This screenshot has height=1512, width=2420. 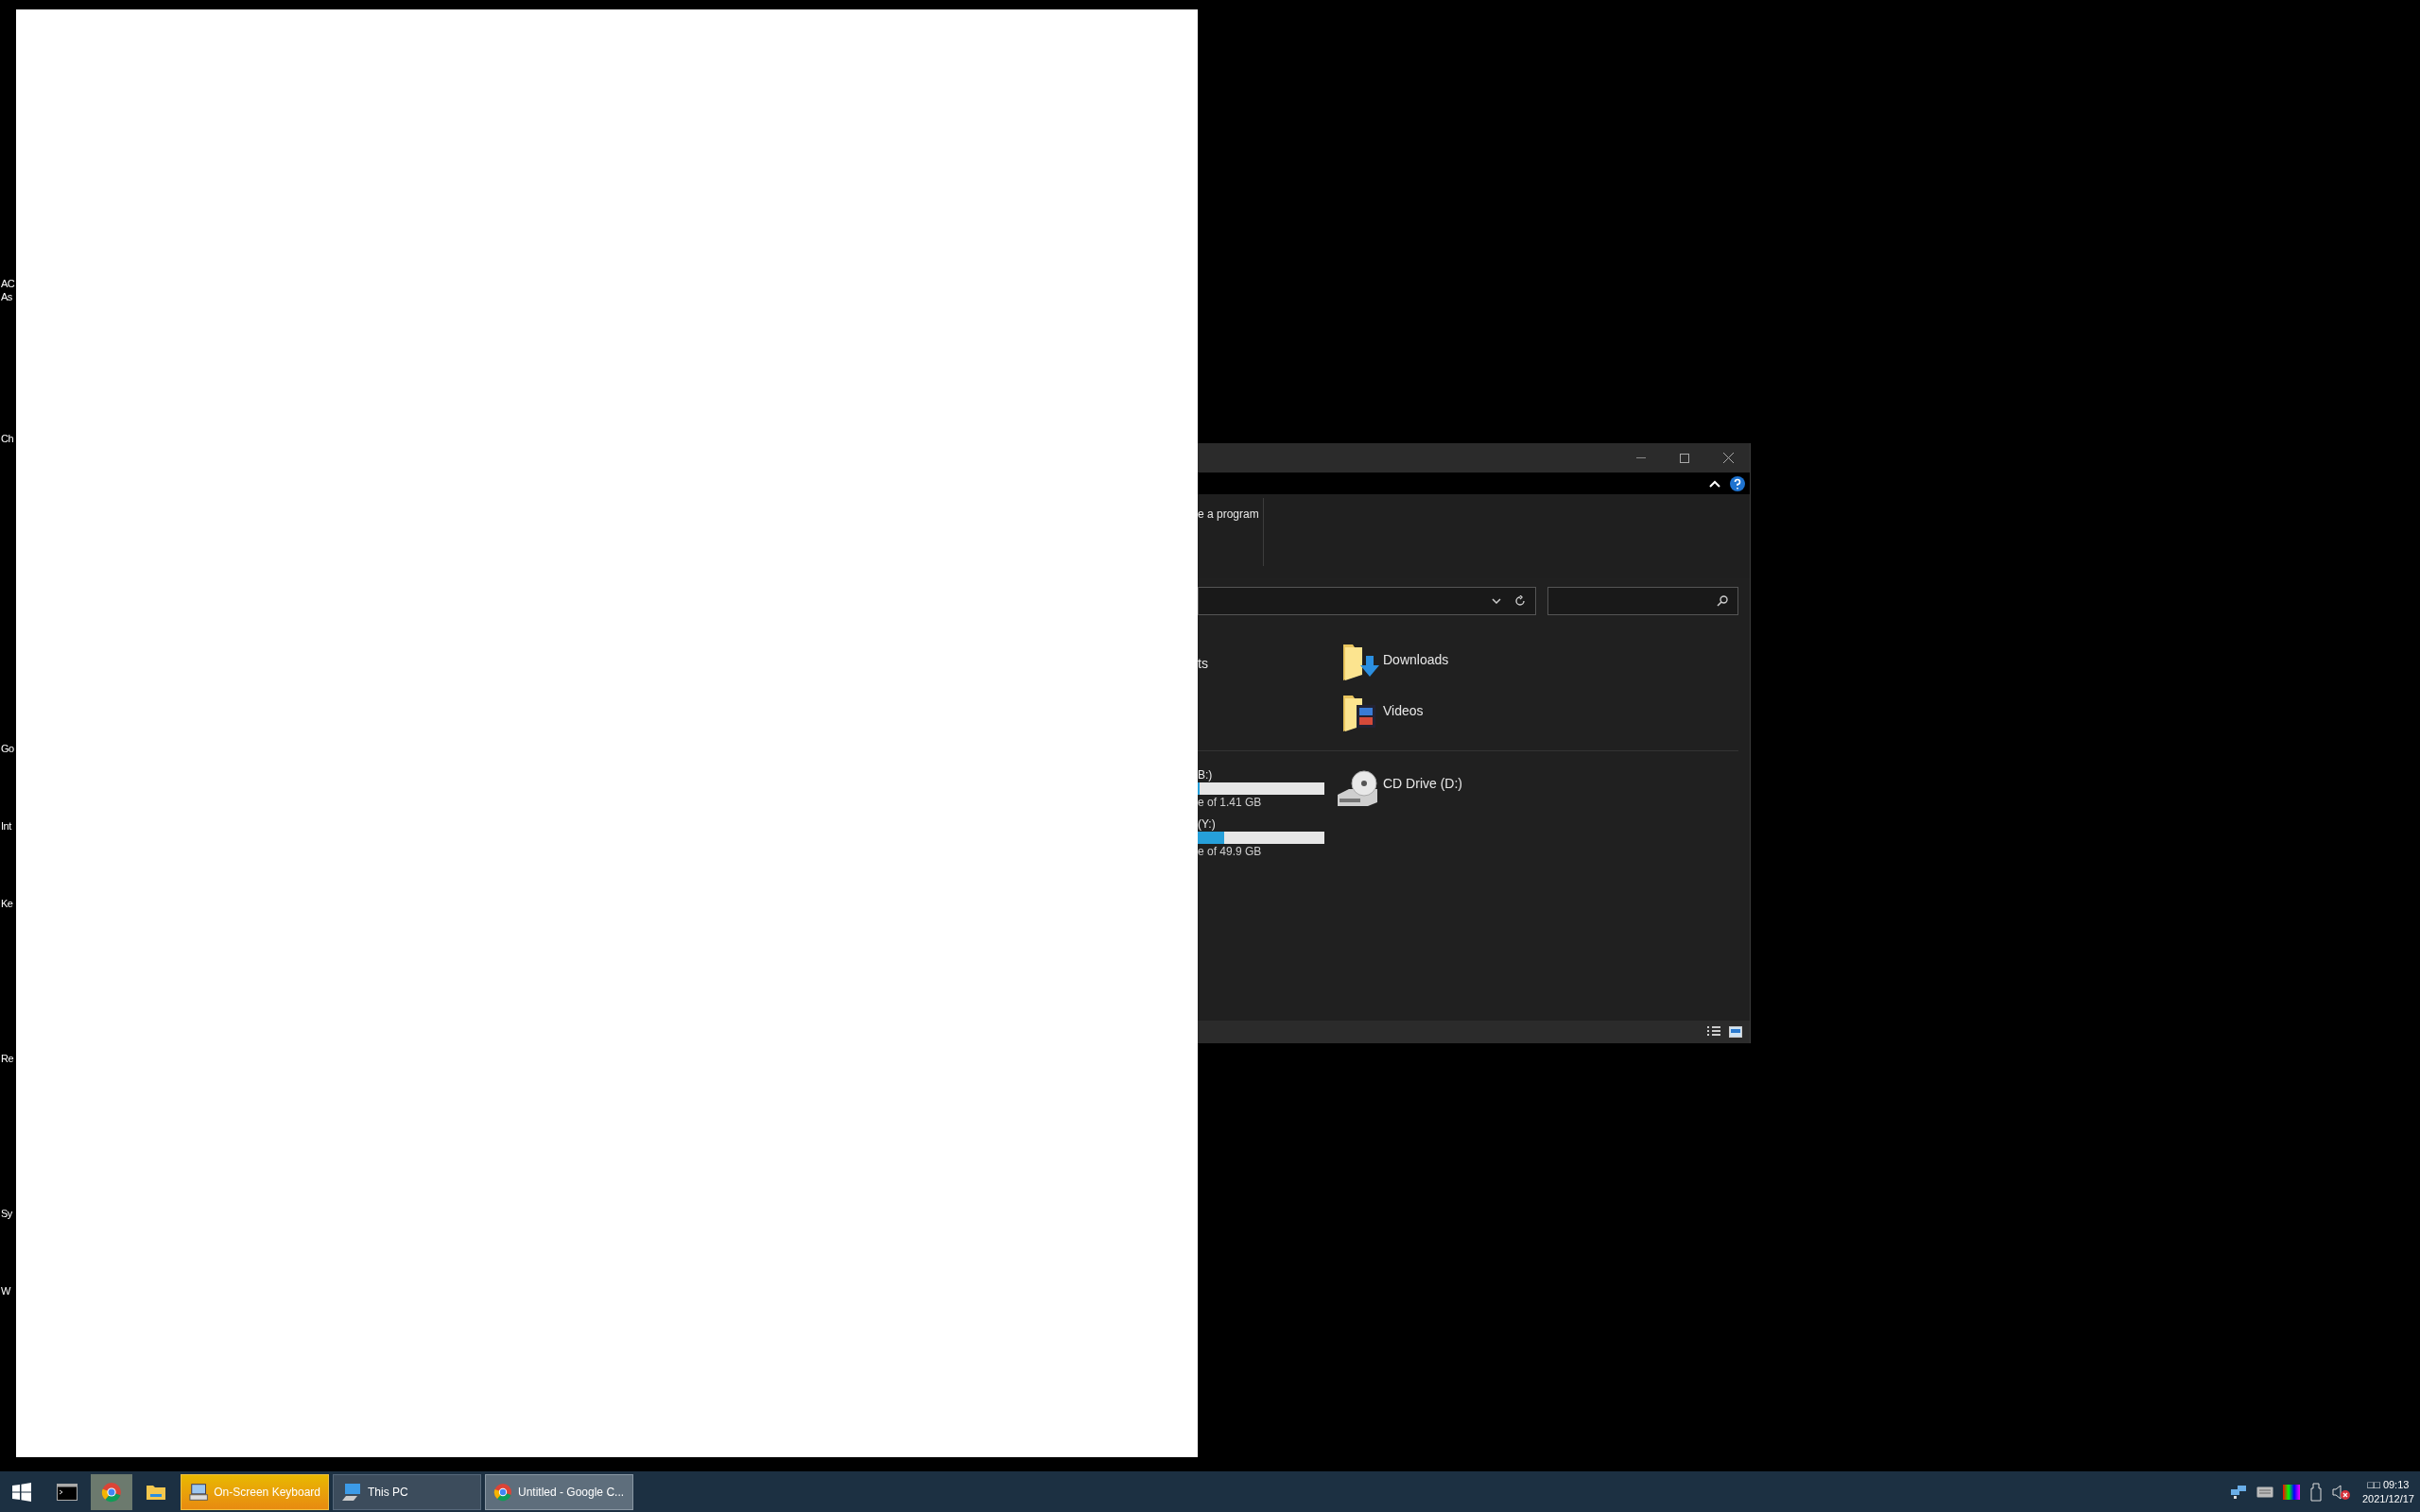 I want to click on folder-icon, so click(x=156, y=1492).